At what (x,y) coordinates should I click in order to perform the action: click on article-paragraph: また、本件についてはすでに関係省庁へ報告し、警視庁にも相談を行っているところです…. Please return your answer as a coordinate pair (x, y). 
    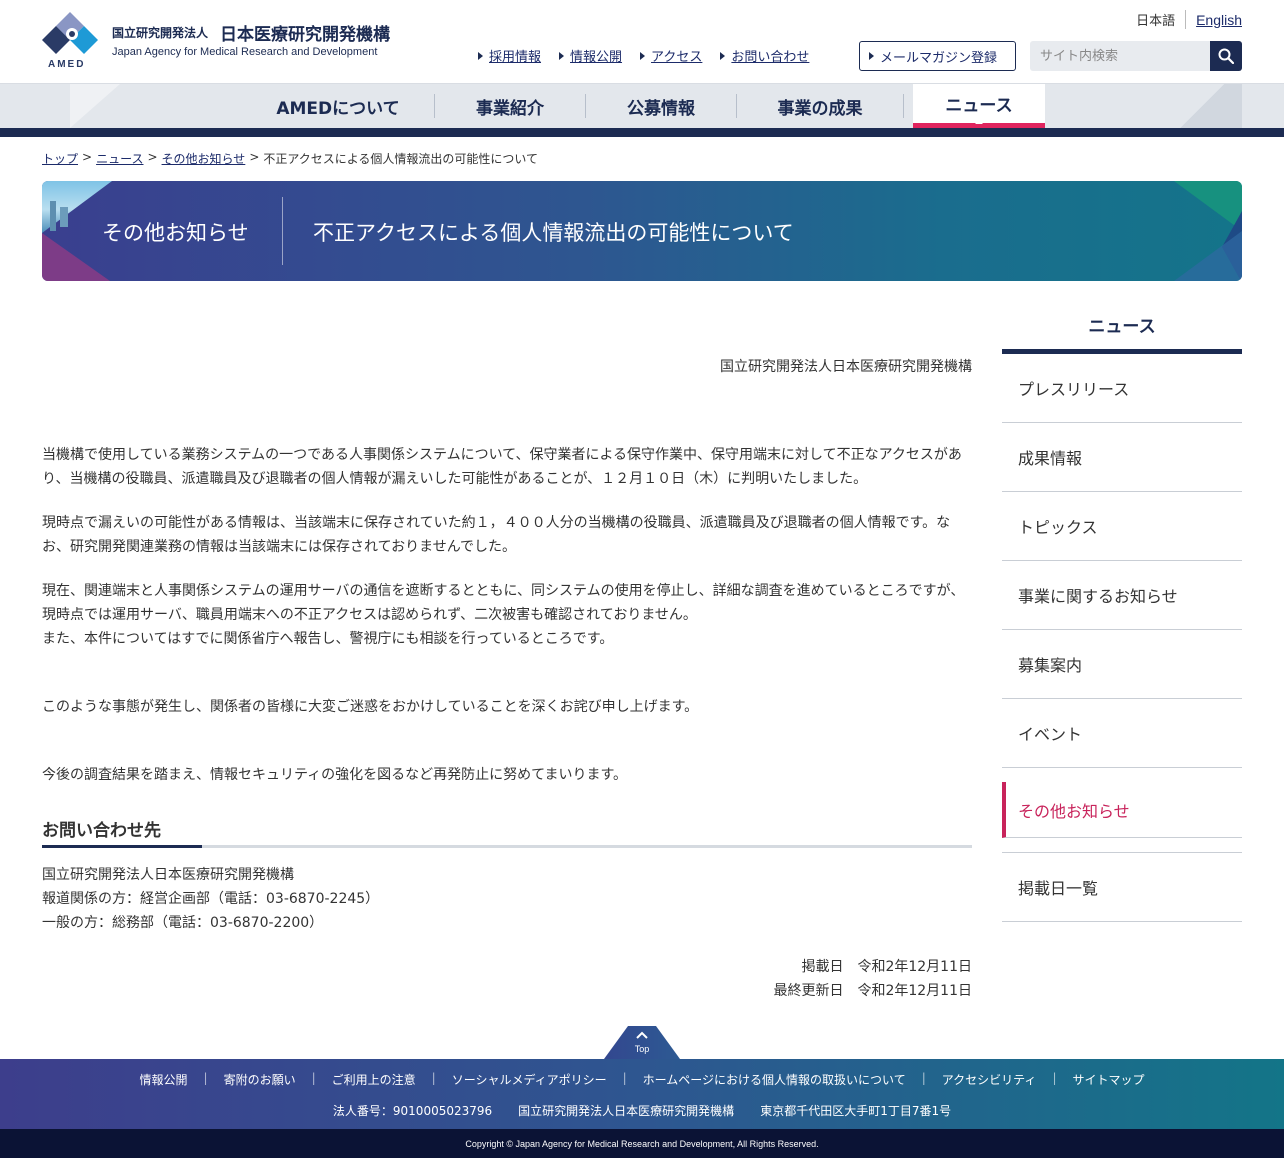
    Looking at the image, I should click on (328, 639).